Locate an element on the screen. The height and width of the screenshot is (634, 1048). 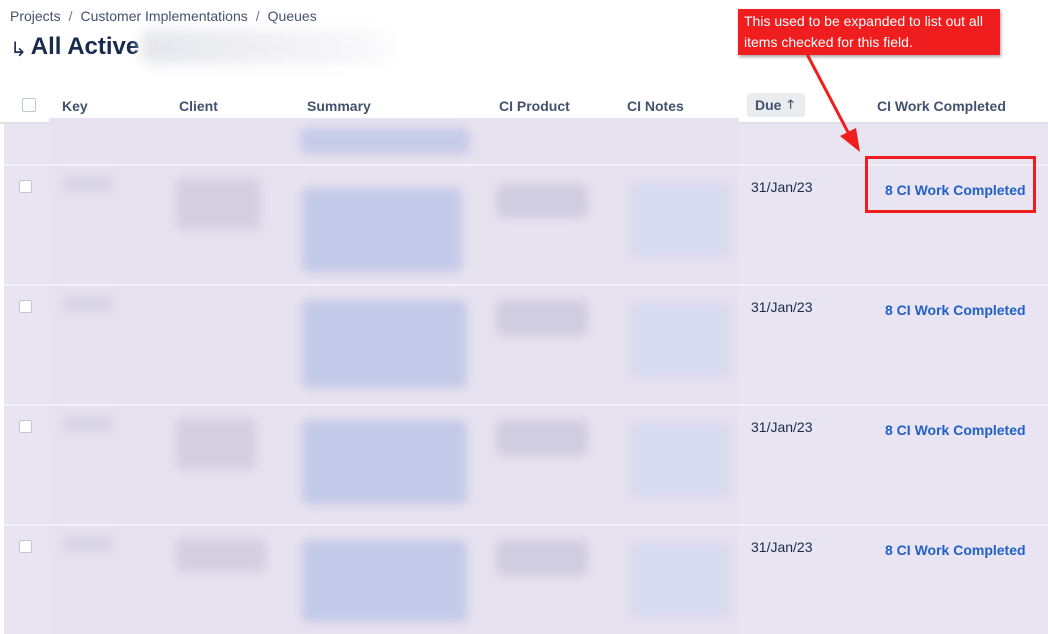
annotation-arrow-icon is located at coordinates (833, 103).